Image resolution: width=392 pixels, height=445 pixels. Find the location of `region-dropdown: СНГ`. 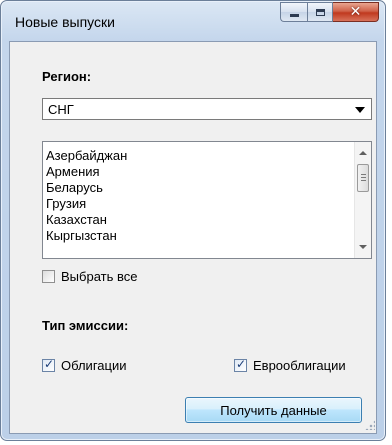

region-dropdown: СНГ is located at coordinates (207, 109).